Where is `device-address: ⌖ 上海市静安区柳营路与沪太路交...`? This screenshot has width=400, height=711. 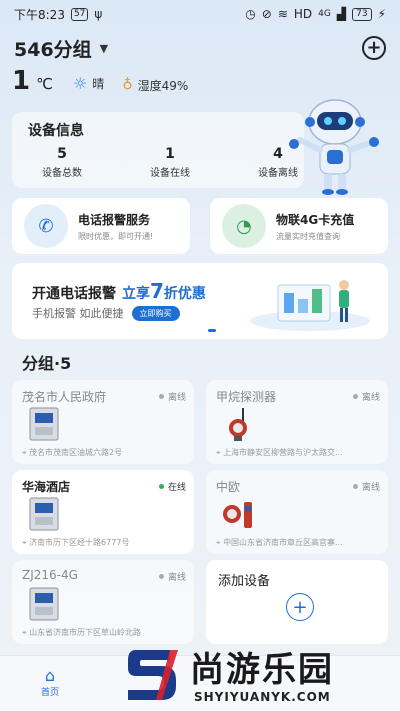
device-address: ⌖ 上海市静安区柳营路与沪太路交... is located at coordinates (279, 452).